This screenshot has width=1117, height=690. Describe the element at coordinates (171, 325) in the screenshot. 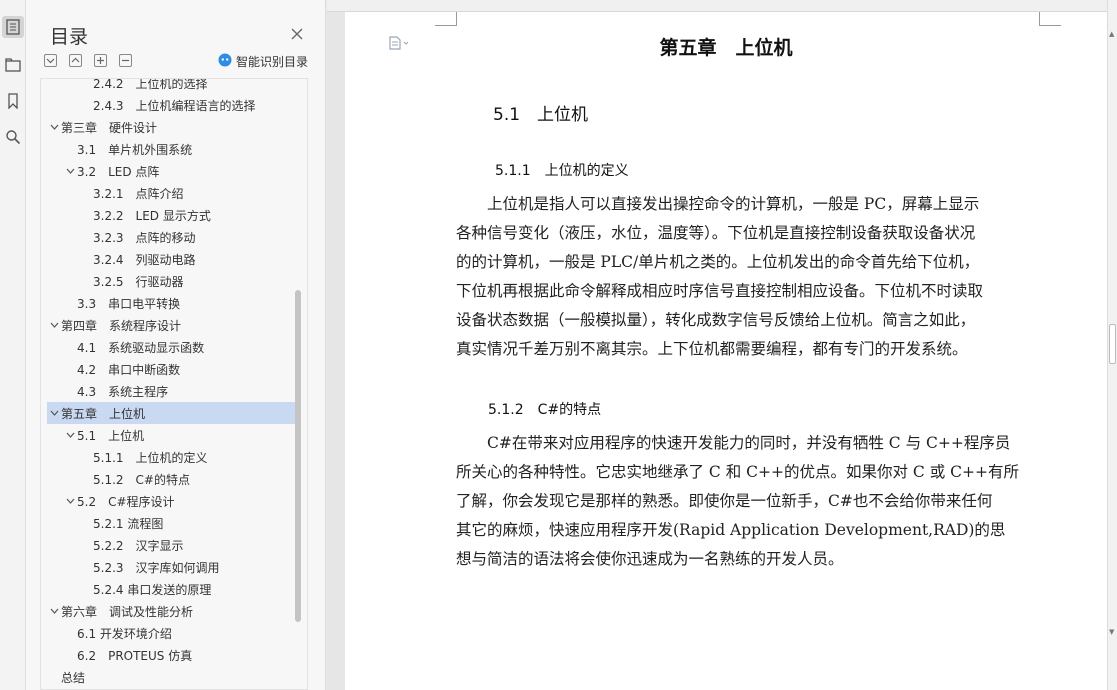

I see `toc-item: 第四章 系统程序设计` at that location.